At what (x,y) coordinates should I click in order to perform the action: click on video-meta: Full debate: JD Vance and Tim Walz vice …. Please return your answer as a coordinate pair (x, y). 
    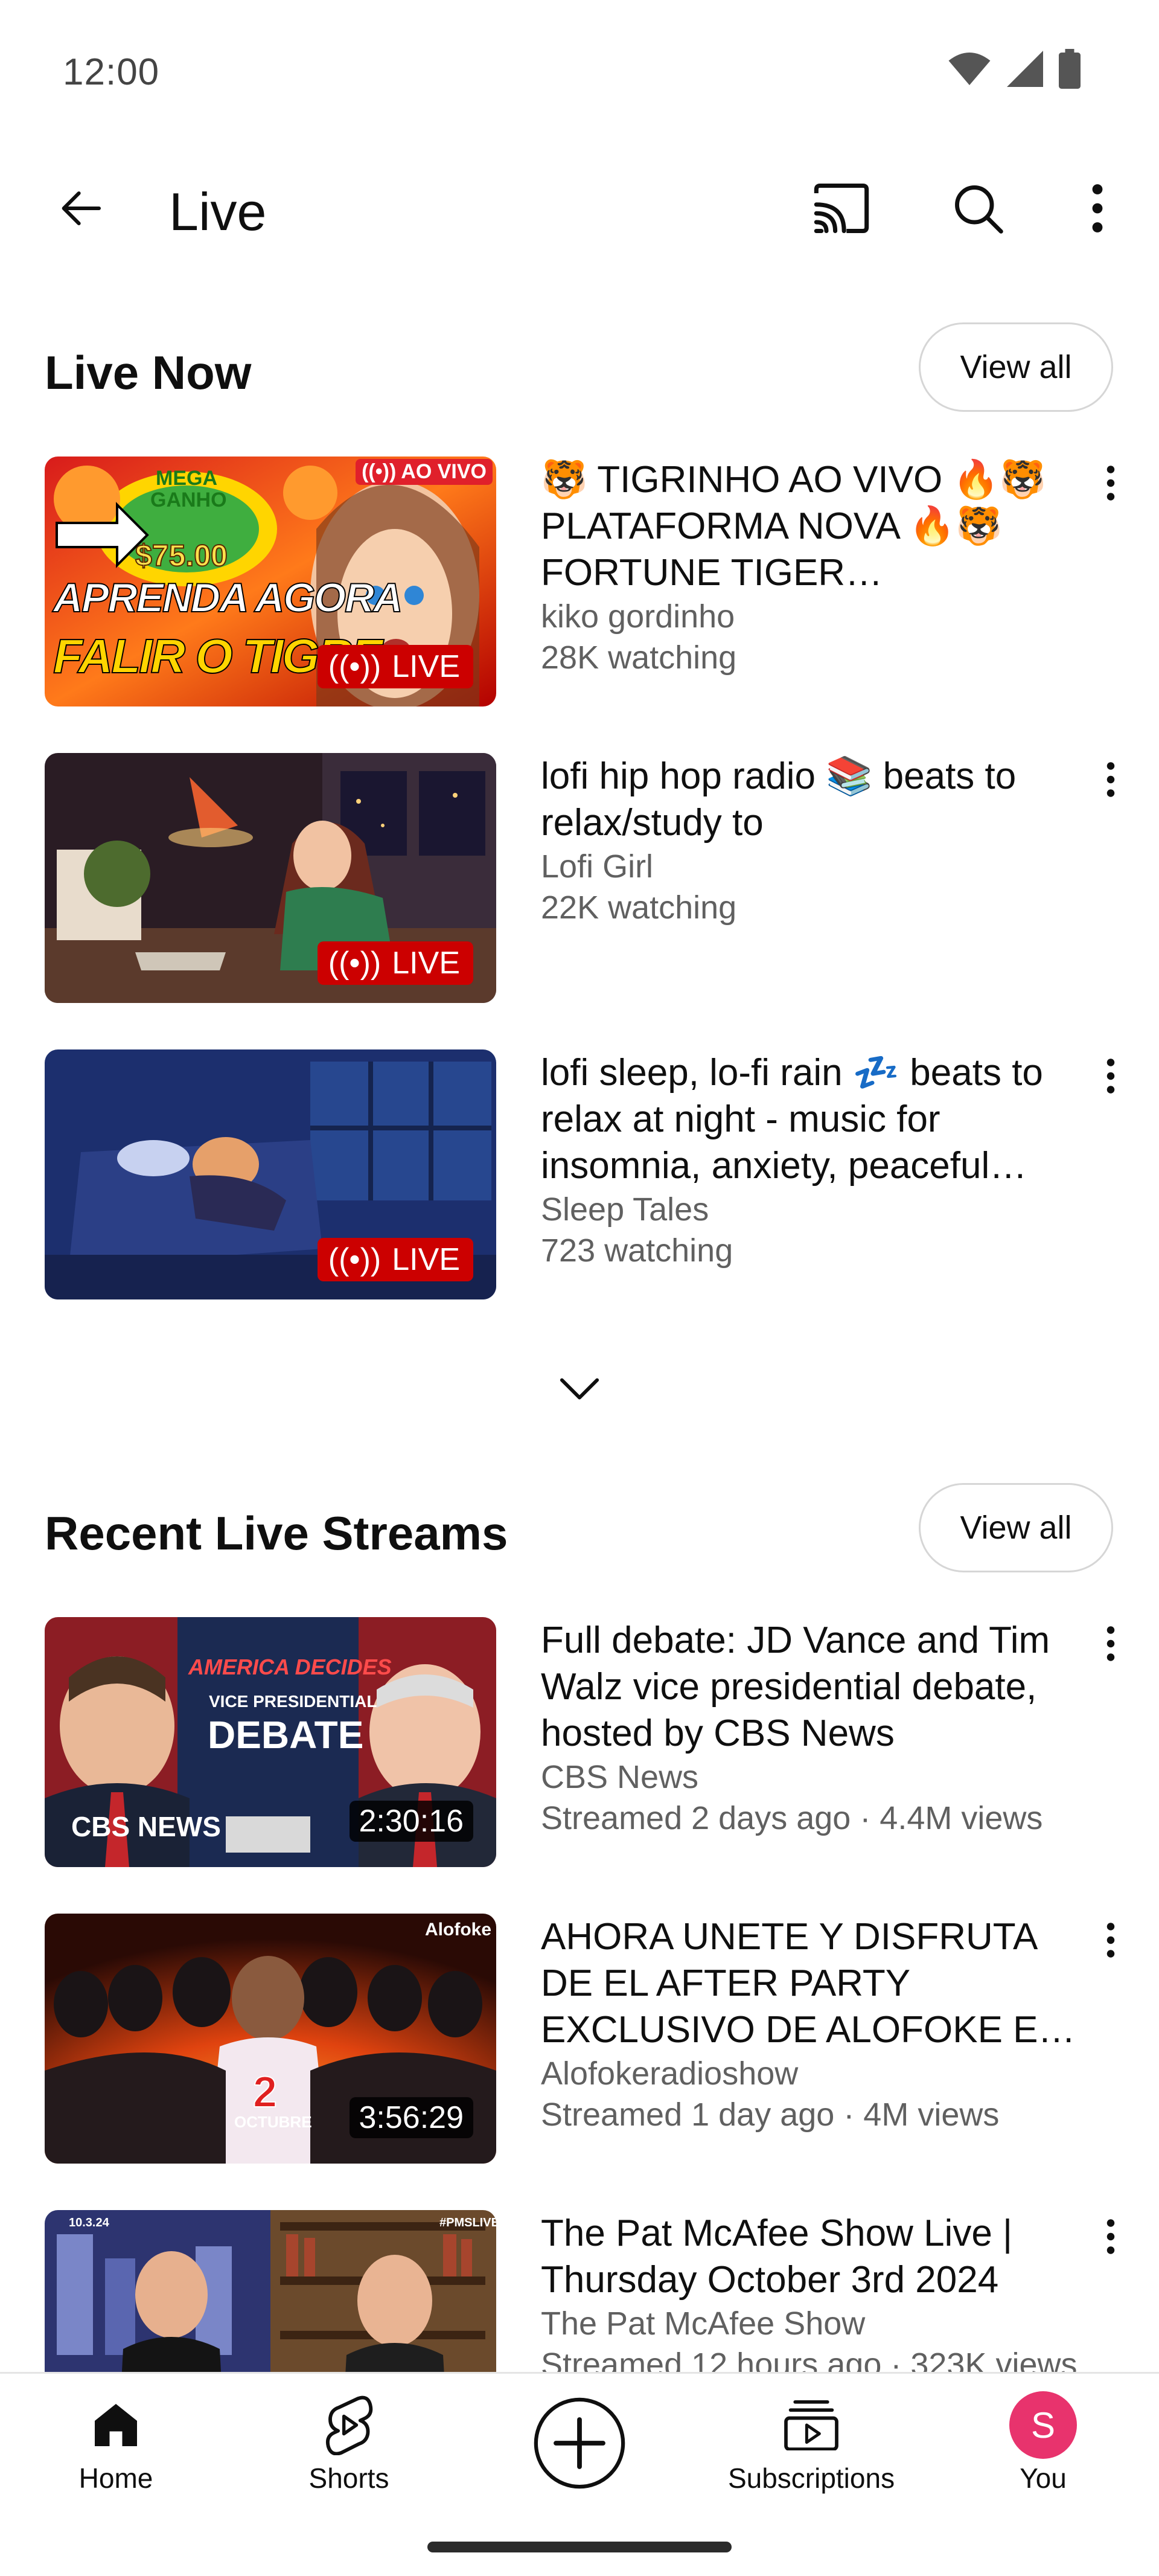
    Looking at the image, I should click on (812, 1728).